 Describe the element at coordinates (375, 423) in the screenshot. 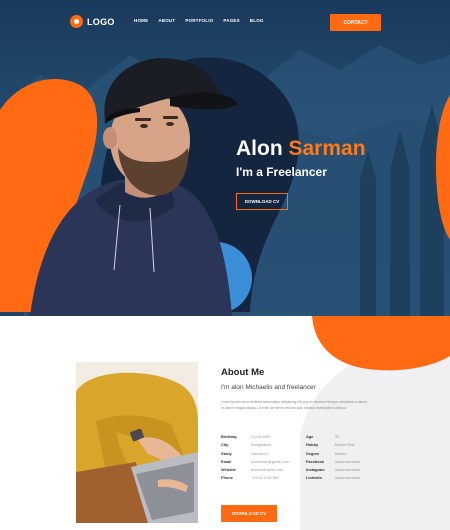

I see `about-background-art` at that location.